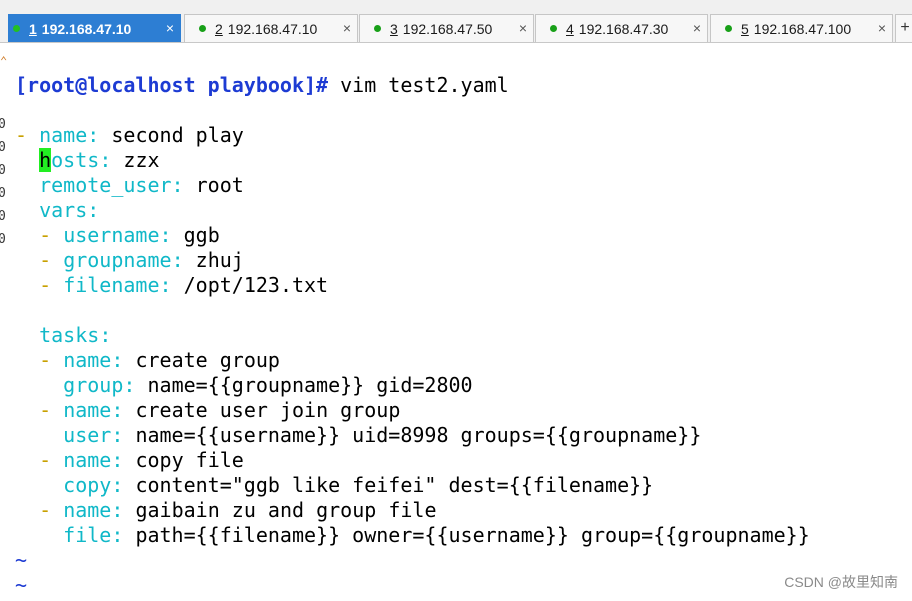 The width and height of the screenshot is (912, 601). I want to click on yaml-line-remote-user: remote_user: root, so click(141, 185).